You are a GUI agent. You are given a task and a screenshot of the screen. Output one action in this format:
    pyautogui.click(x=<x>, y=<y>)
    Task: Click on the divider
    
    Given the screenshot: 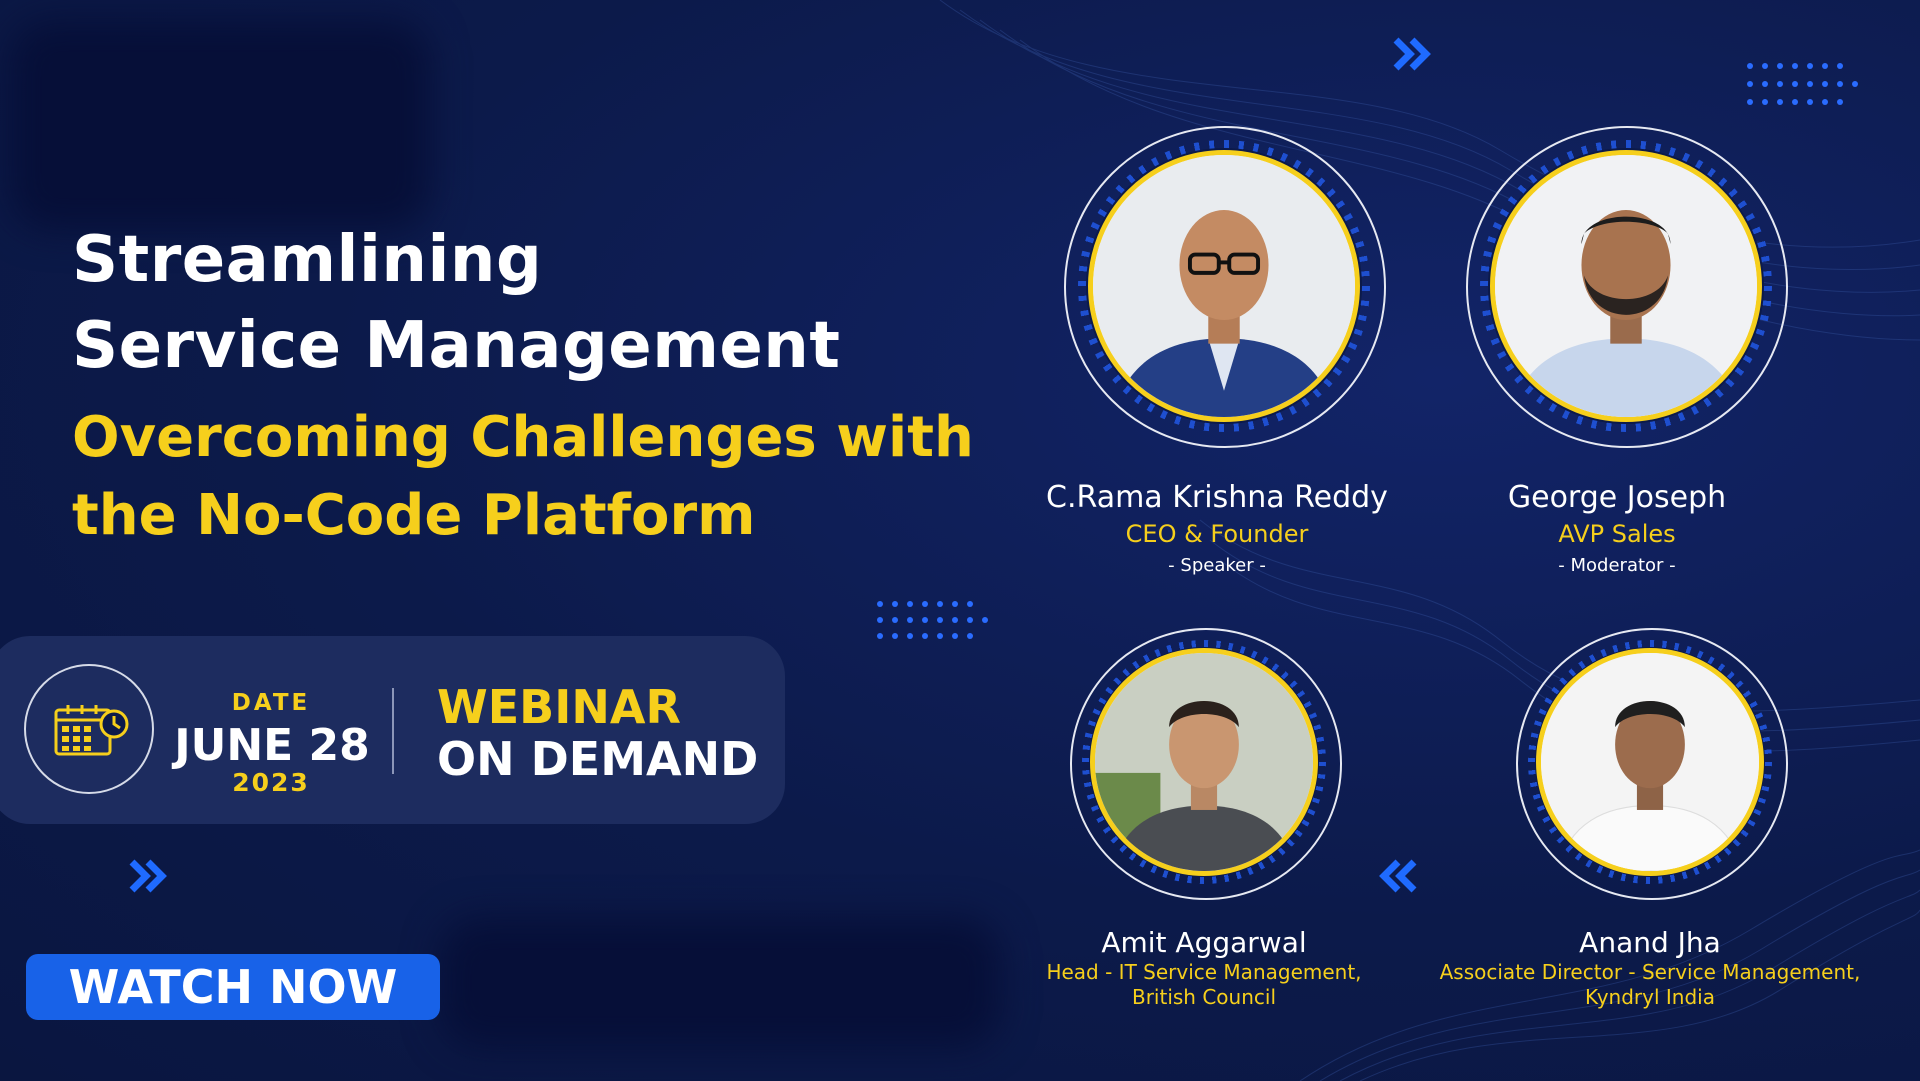 What is the action you would take?
    pyautogui.click(x=393, y=731)
    